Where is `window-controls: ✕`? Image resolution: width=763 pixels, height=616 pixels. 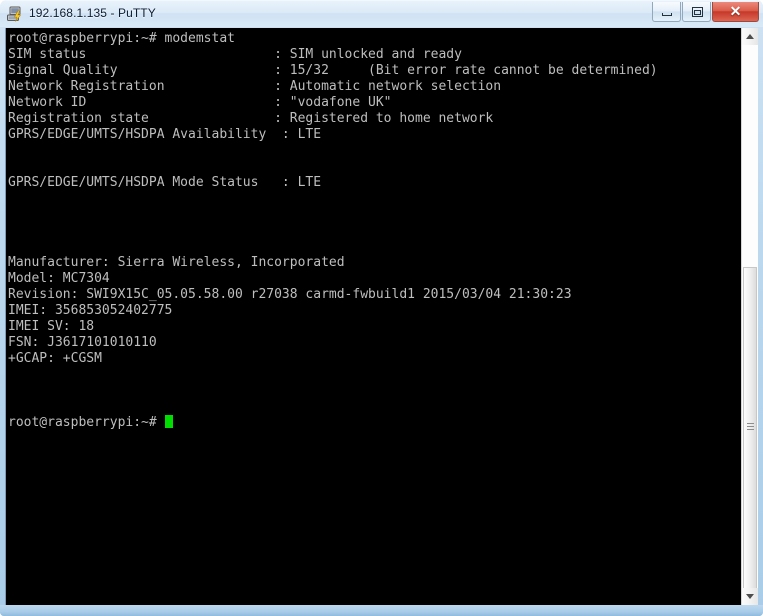 window-controls: ✕ is located at coordinates (705, 12).